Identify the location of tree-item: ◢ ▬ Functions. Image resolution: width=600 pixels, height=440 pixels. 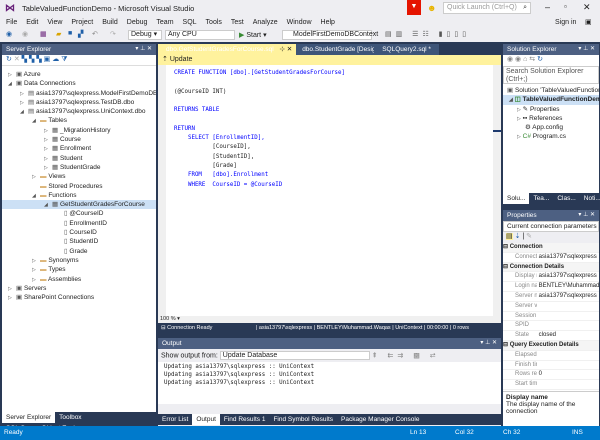
(79, 195).